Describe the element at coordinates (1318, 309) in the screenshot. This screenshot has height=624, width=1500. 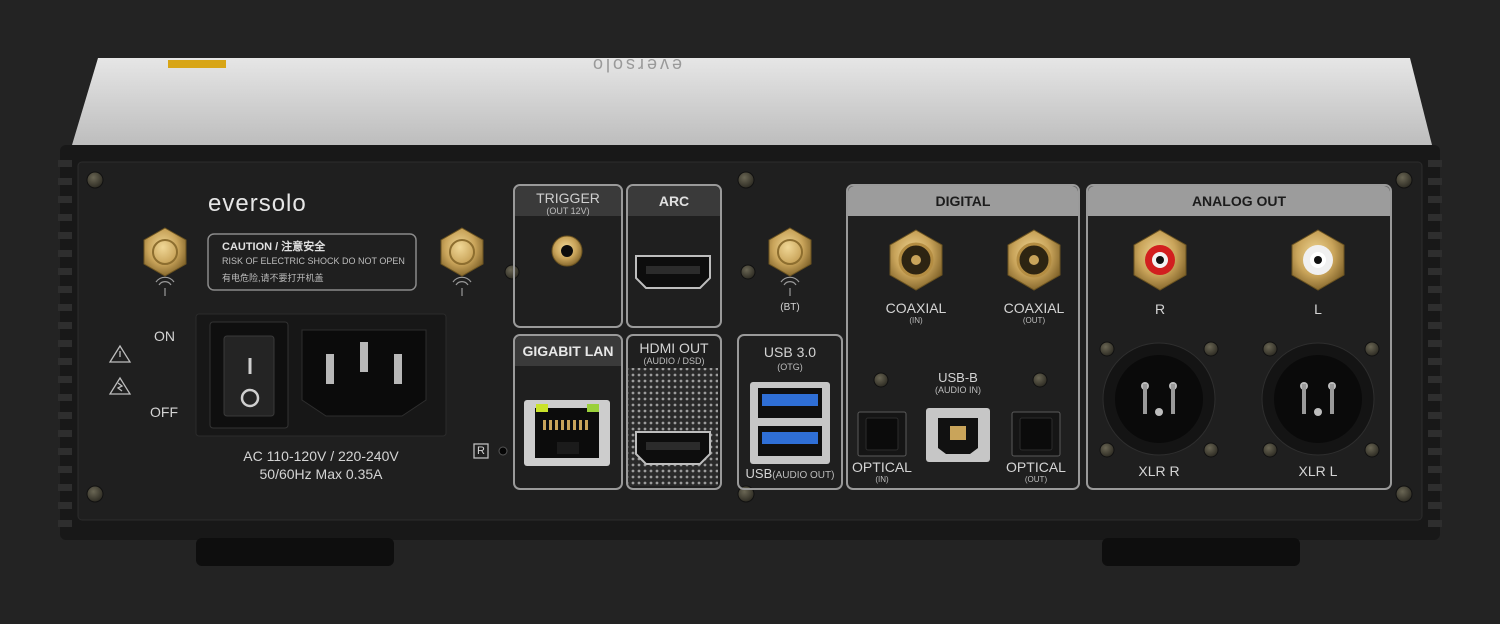
I see `rca-l-label: L` at that location.